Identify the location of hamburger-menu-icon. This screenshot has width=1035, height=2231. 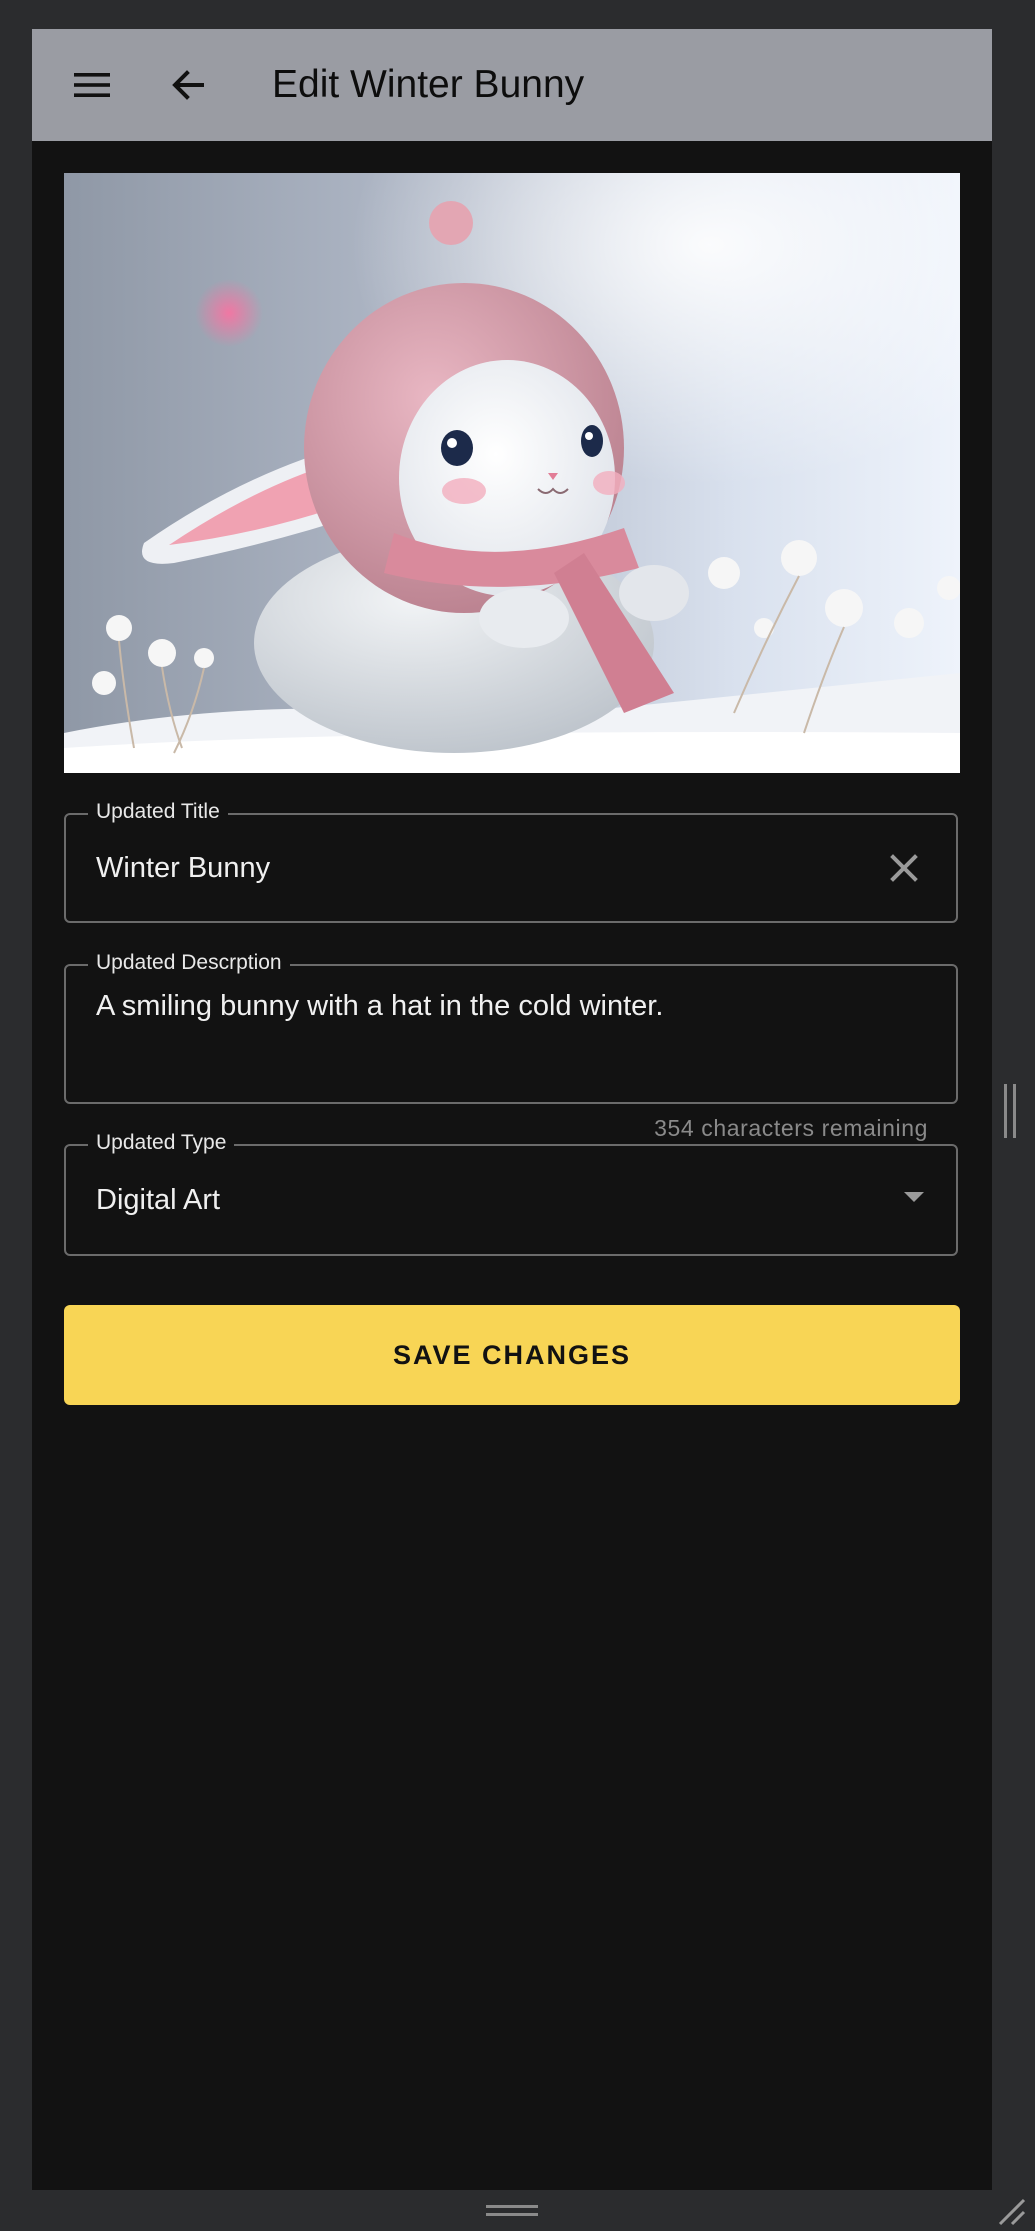
(92, 85).